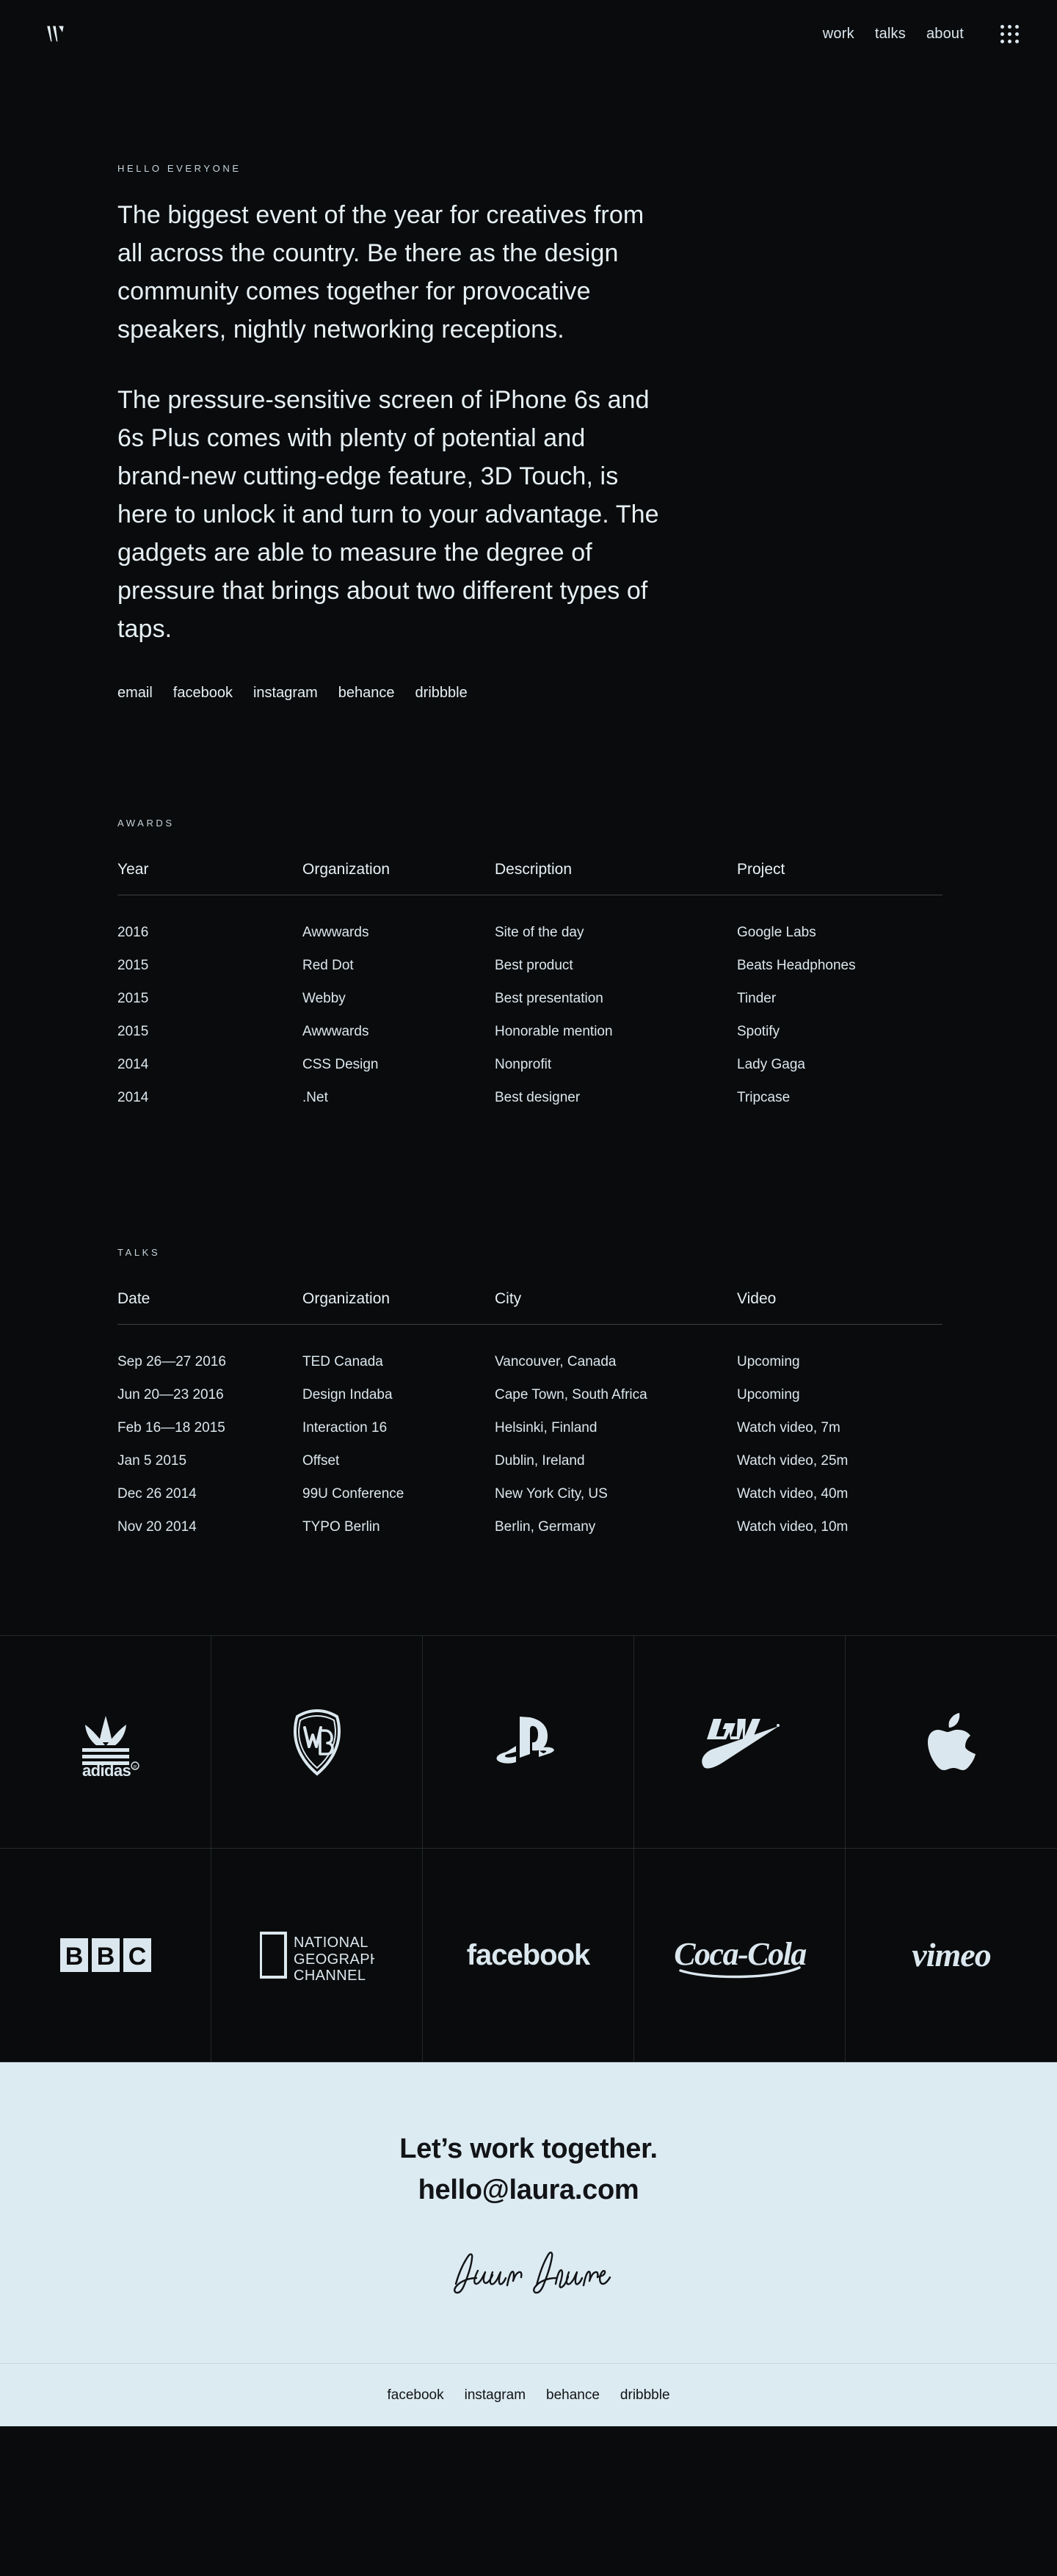 This screenshot has width=1057, height=2576. Describe the element at coordinates (540, 1461) in the screenshot. I see `talk-city: Dublin, Ireland` at that location.